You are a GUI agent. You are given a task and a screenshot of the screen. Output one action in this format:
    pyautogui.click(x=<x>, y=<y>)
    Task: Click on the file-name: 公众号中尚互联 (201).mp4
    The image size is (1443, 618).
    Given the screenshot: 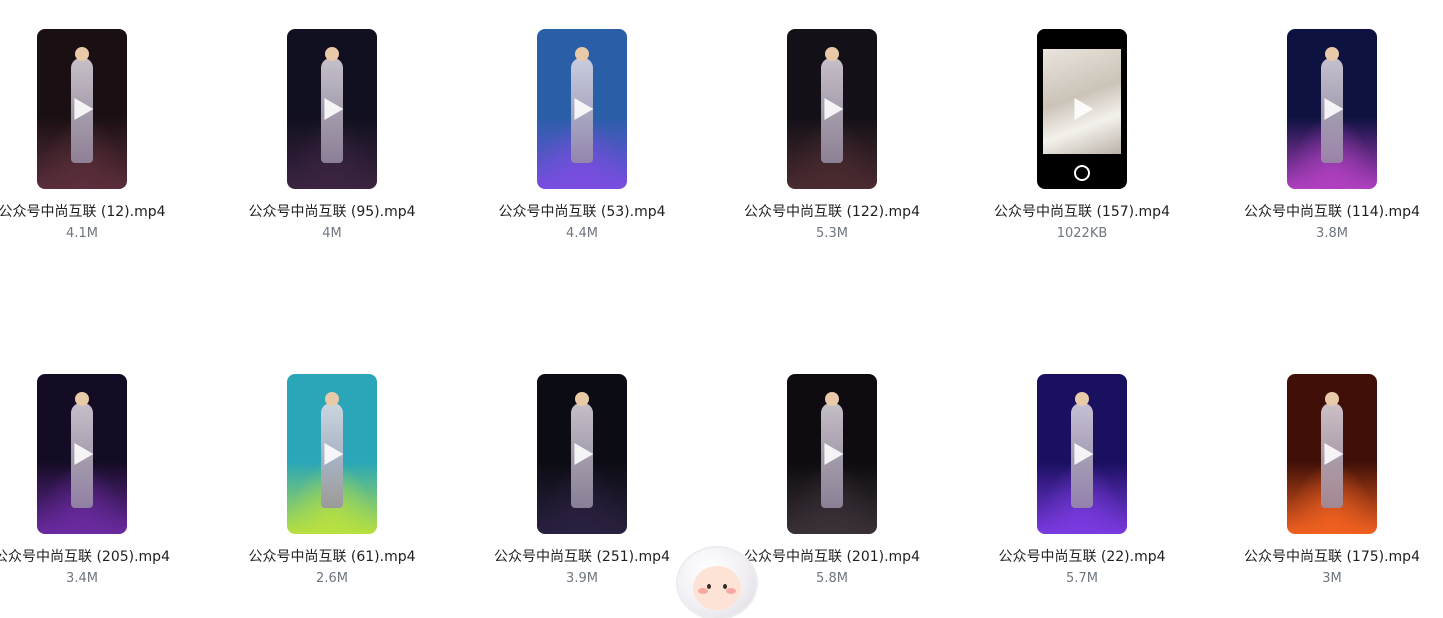 What is the action you would take?
    pyautogui.click(x=832, y=557)
    